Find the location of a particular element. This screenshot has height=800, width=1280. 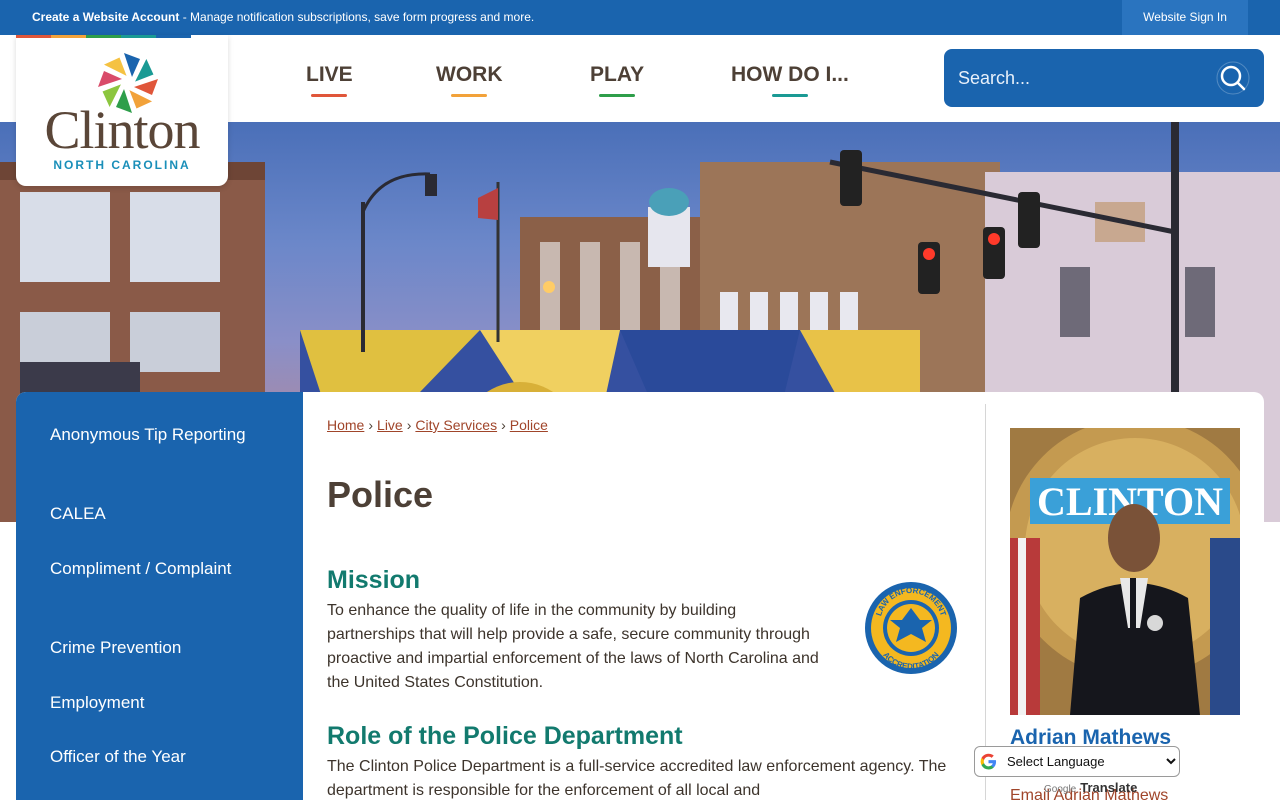

mission-heading: Mission is located at coordinates (374, 580).